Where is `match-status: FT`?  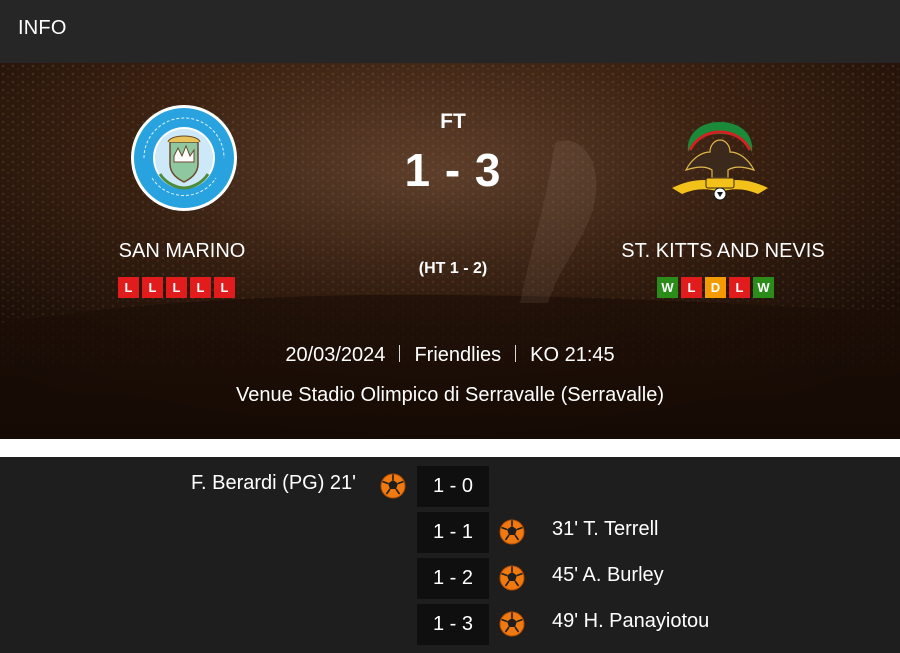
match-status: FT is located at coordinates (453, 121).